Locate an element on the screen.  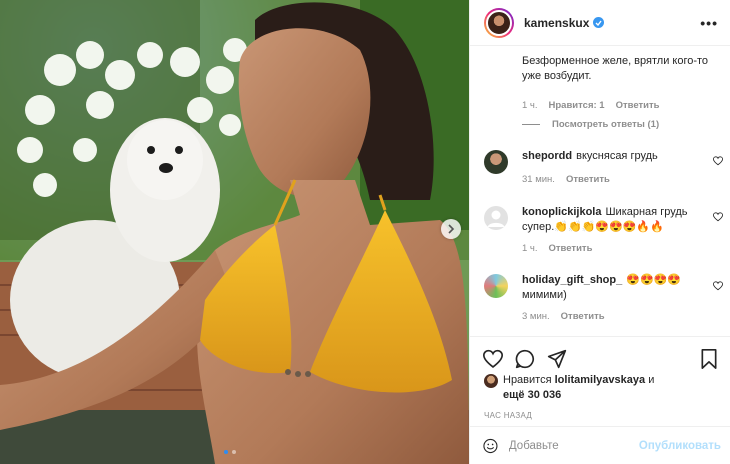
comment-meta: 1 ч. Нравится: 1 Ответить is located at coordinates (620, 105).